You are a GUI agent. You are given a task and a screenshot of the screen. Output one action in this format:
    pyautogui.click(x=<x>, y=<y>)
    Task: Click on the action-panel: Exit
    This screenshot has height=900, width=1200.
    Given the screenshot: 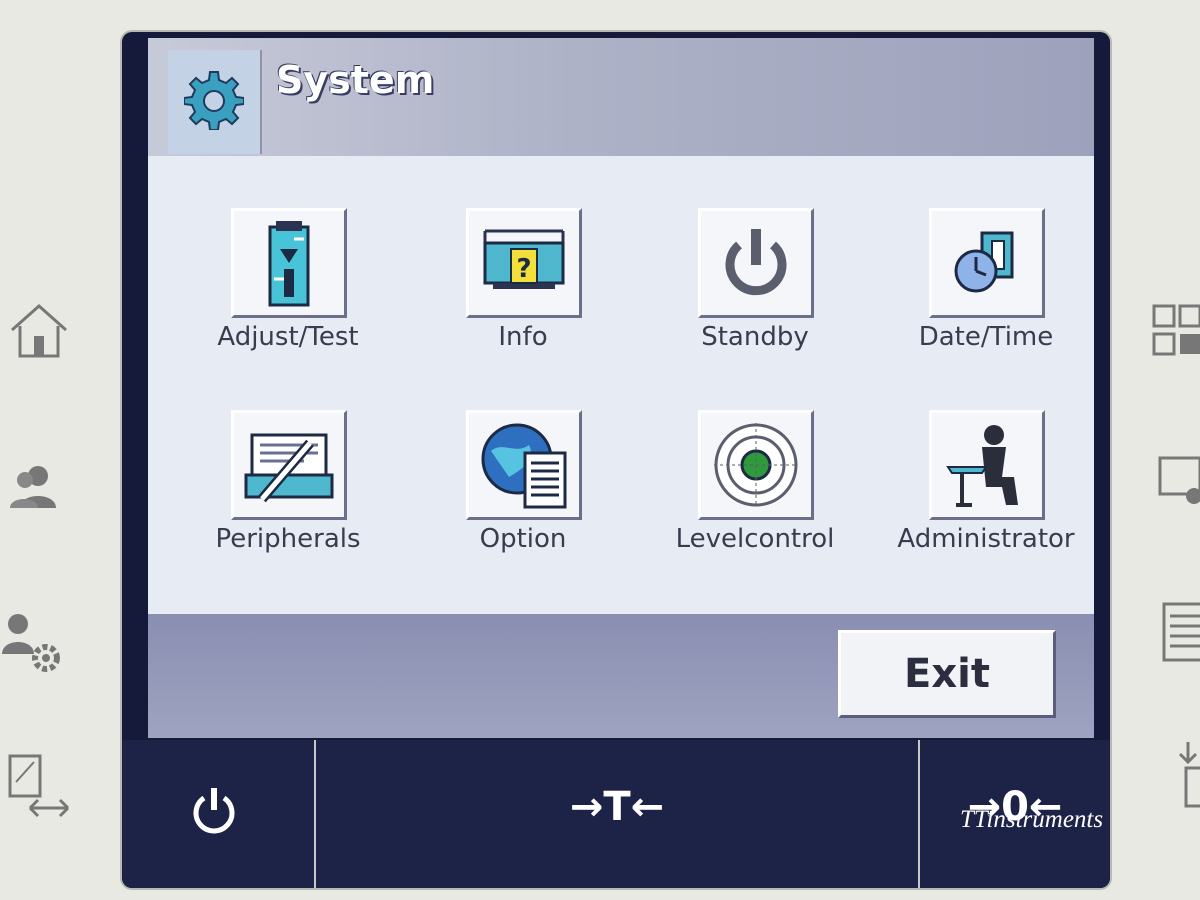 What is the action you would take?
    pyautogui.click(x=621, y=676)
    